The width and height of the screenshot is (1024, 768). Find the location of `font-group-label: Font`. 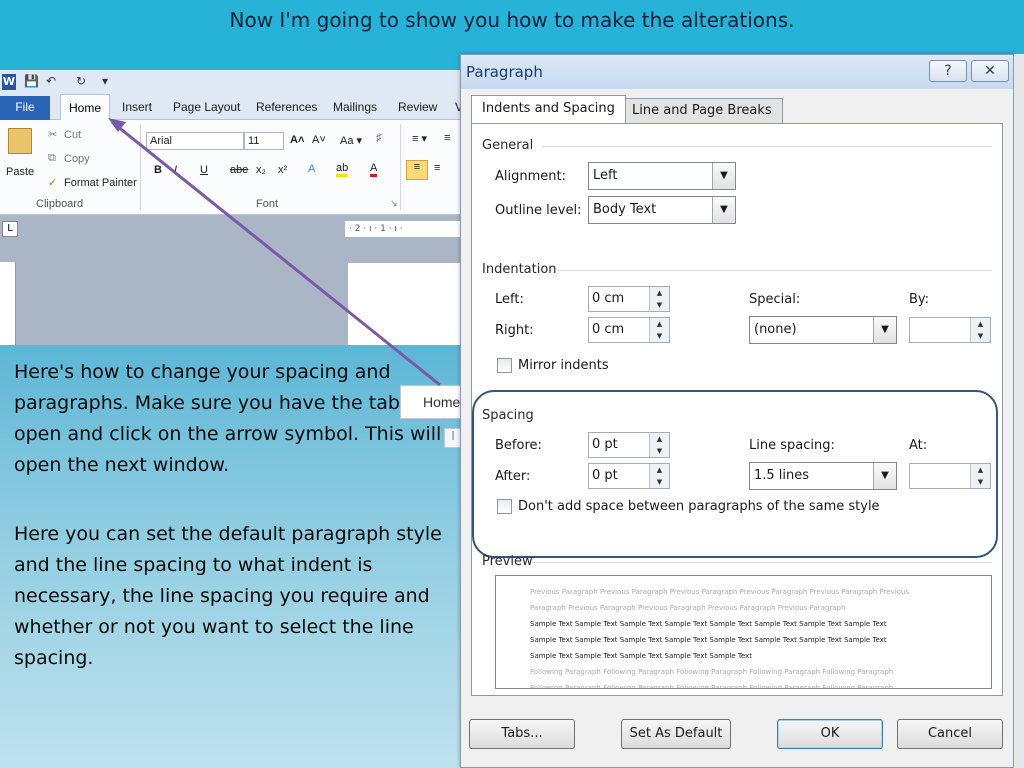

font-group-label: Font is located at coordinates (267, 204).